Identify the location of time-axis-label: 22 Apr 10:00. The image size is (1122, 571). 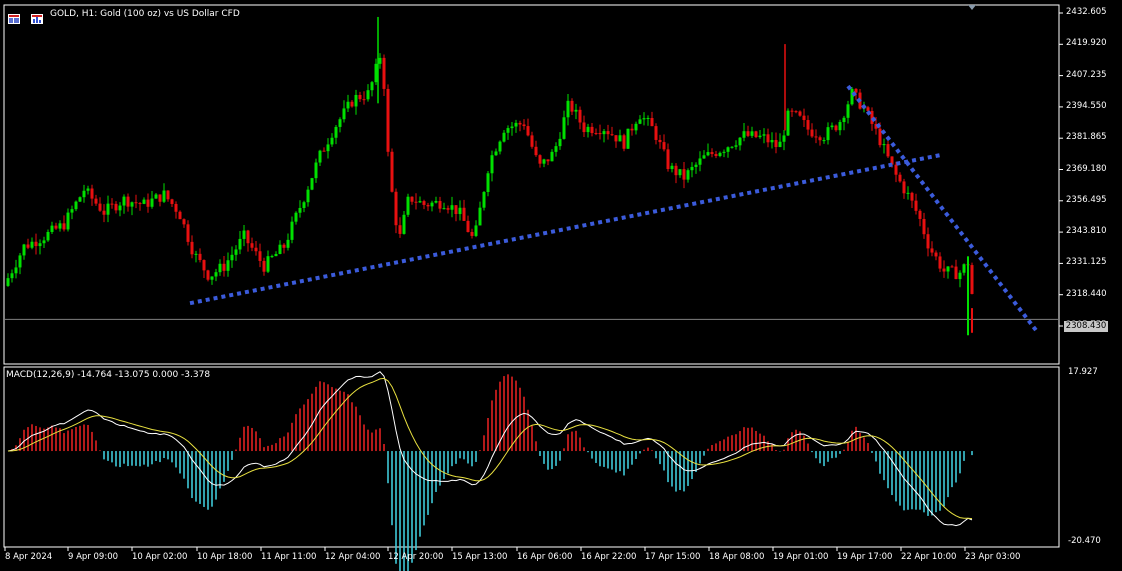
(929, 557).